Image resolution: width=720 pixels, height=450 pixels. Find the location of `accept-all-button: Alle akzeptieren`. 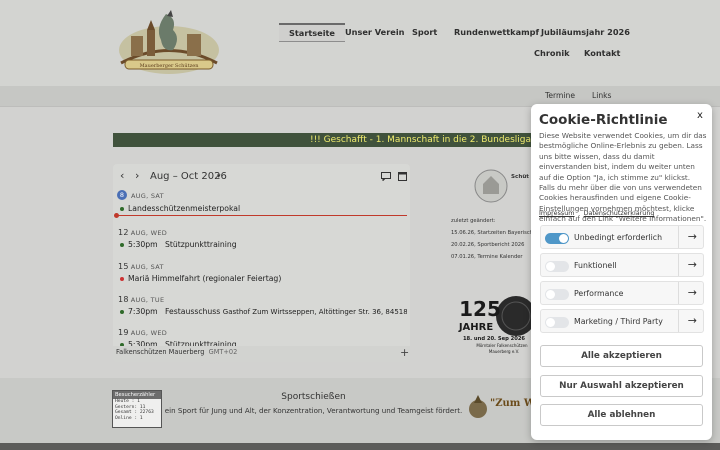

accept-all-button: Alle akzeptieren is located at coordinates (621, 356).